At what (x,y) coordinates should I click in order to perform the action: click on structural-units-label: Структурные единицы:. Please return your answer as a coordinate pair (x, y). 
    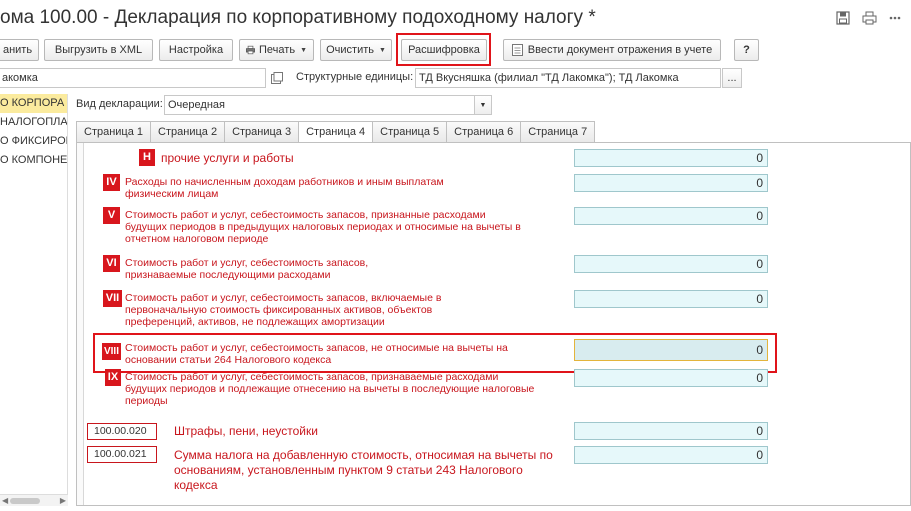
    Looking at the image, I should click on (355, 77).